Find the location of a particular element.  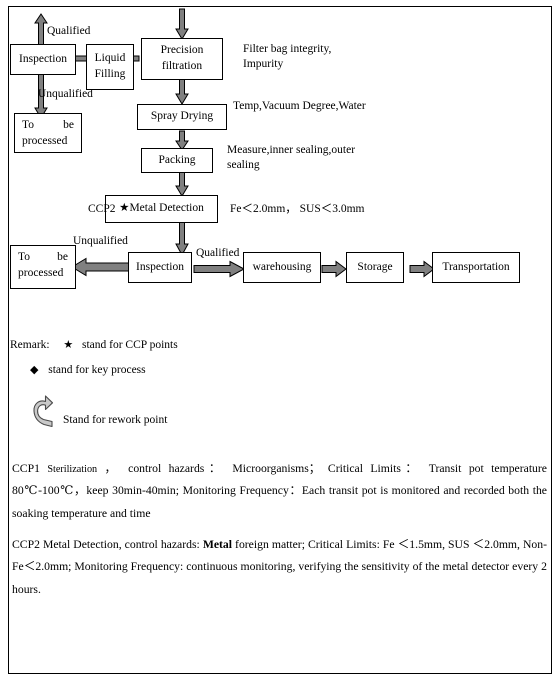

arrow-precisionfiltration-to-spraydrying is located at coordinates (182, 91).